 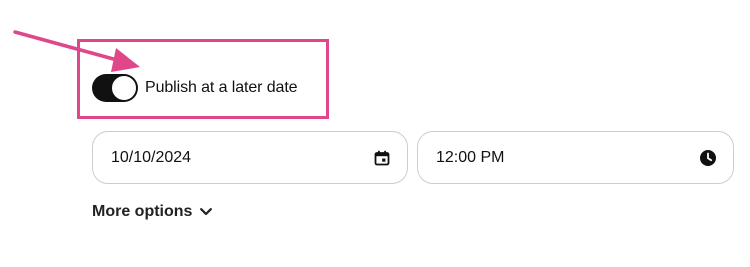 What do you see at coordinates (124, 88) in the screenshot?
I see `toggle-knob` at bounding box center [124, 88].